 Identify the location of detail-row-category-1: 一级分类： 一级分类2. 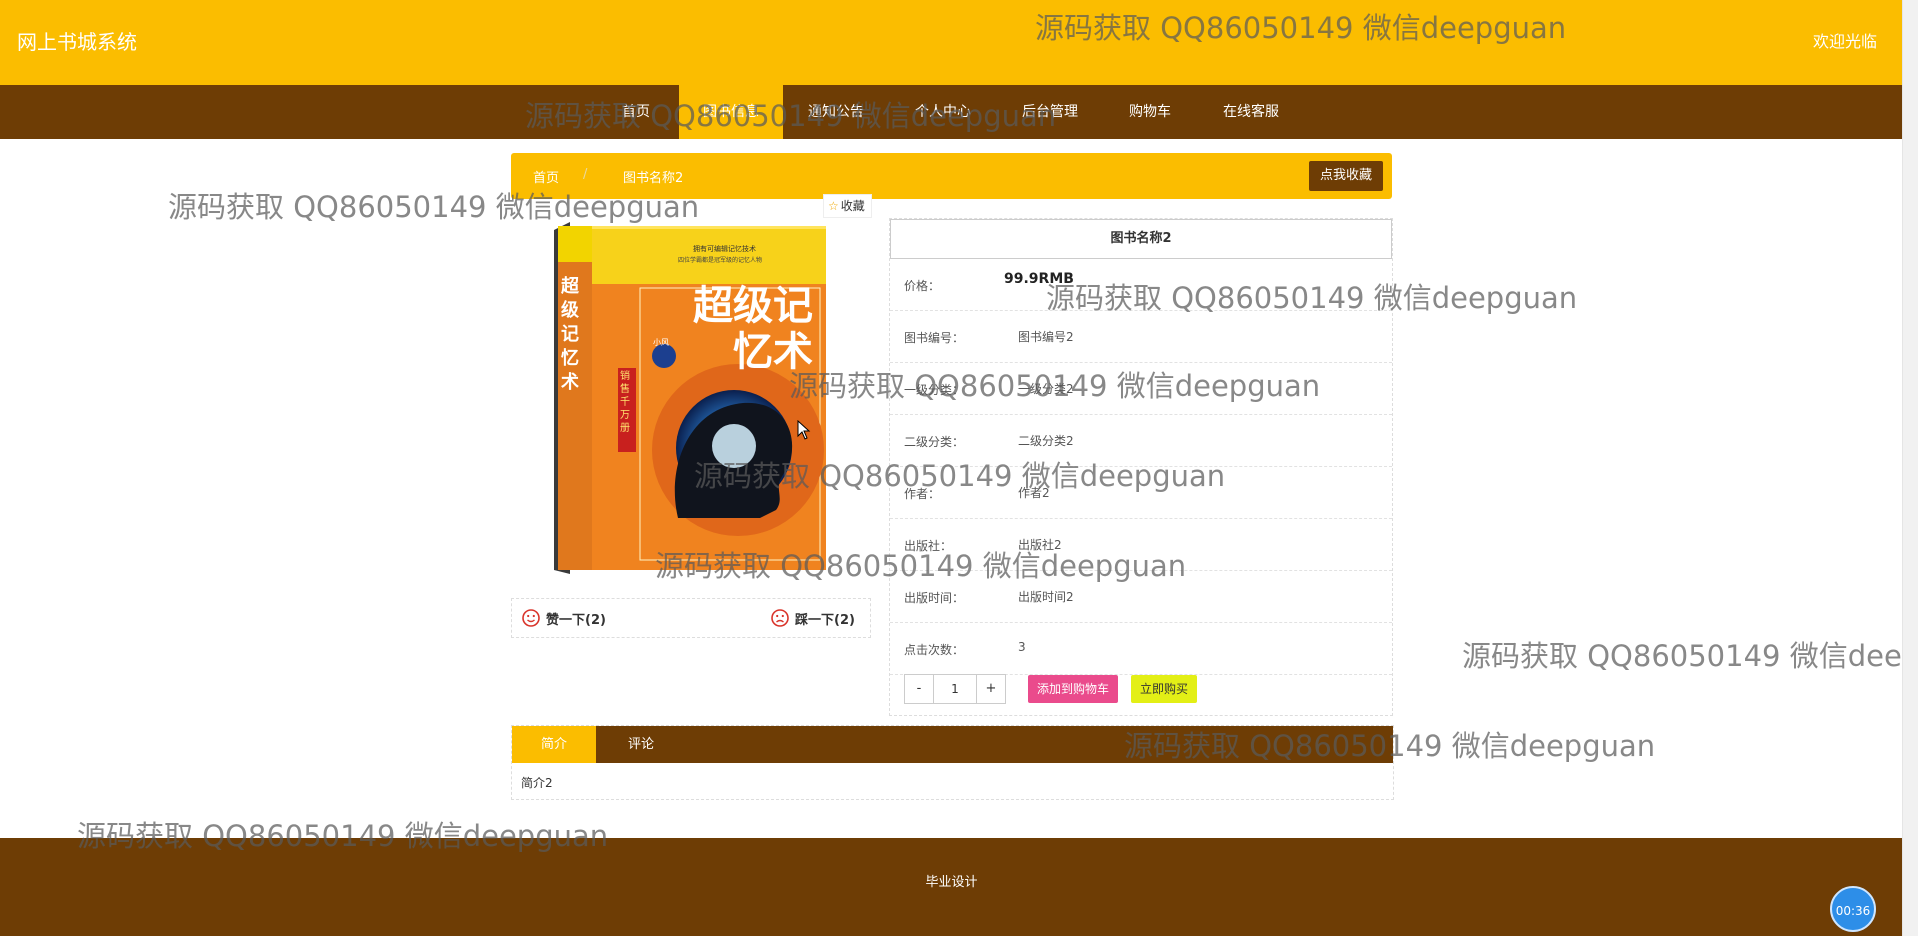
(1141, 389).